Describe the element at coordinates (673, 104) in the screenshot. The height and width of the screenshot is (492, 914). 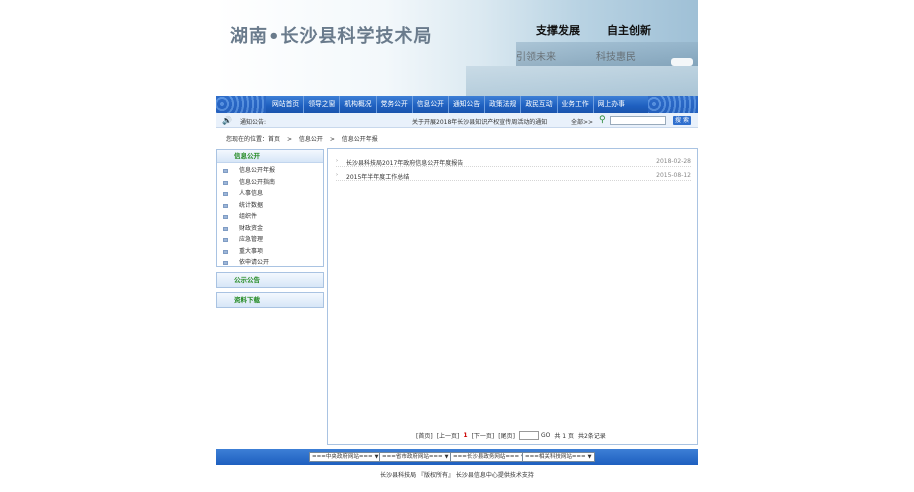
I see `nav-decoration-right` at that location.